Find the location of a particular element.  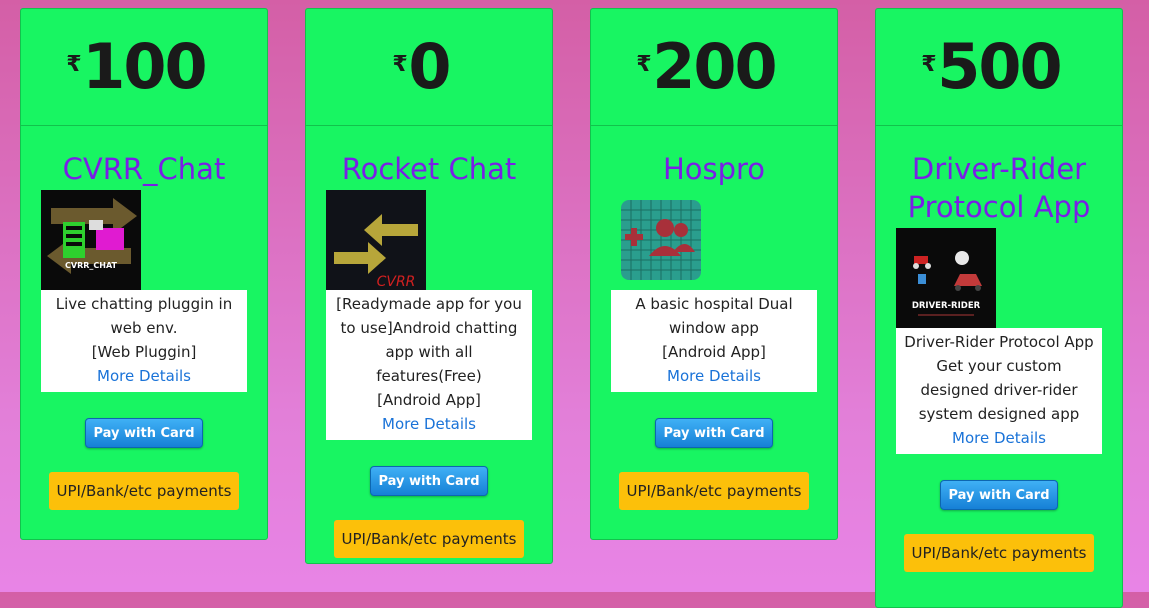

description-line: Live chatting pluggin in web env. is located at coordinates (144, 316).